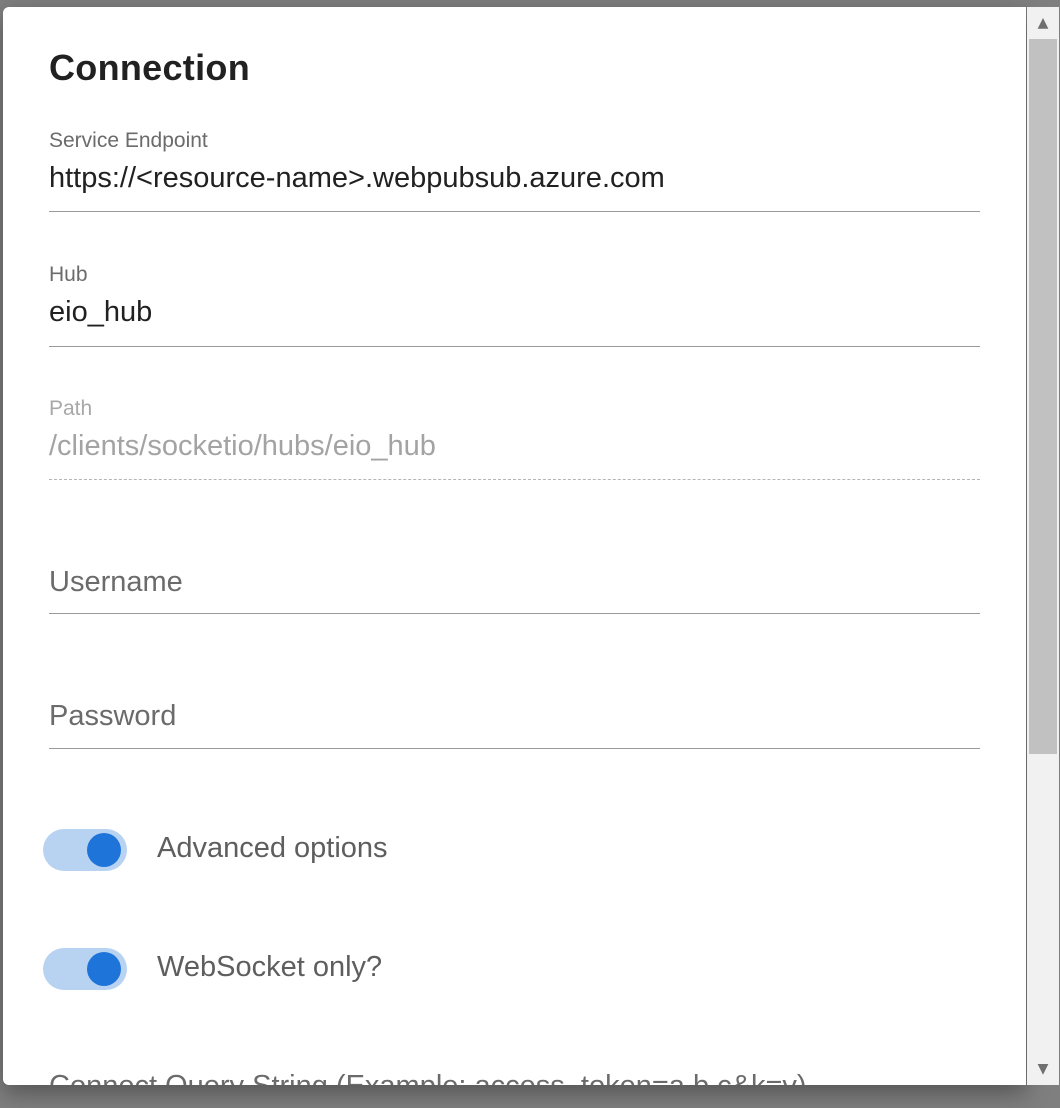  What do you see at coordinates (116, 582) in the screenshot?
I see `username-input: Username` at bounding box center [116, 582].